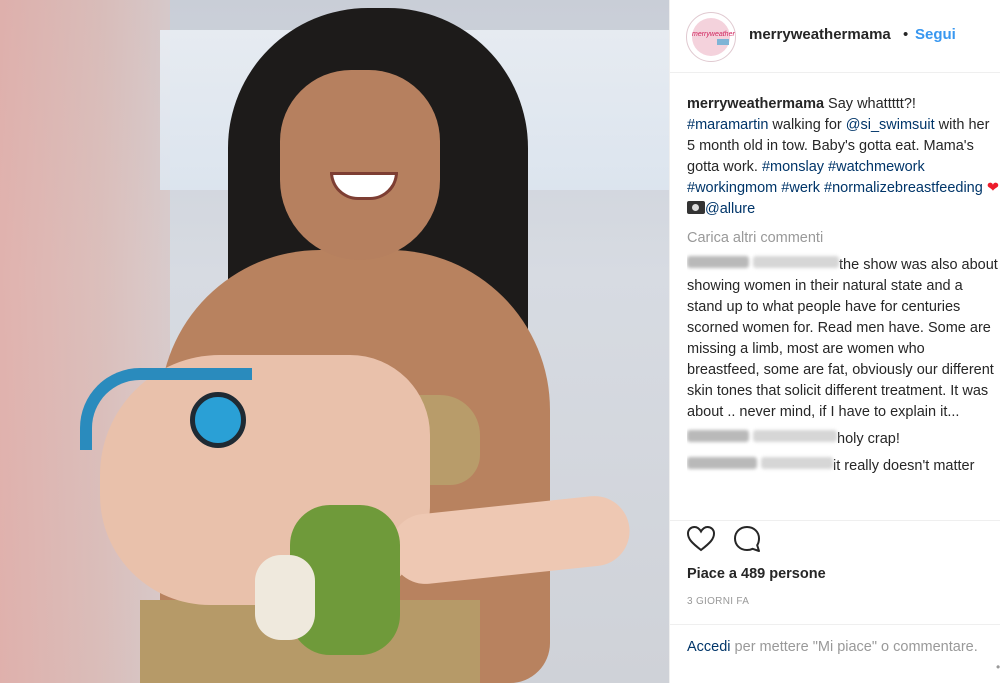 This screenshot has height=684, width=1000. Describe the element at coordinates (727, 125) in the screenshot. I see `hashtag-maramartin: #maramartin` at that location.